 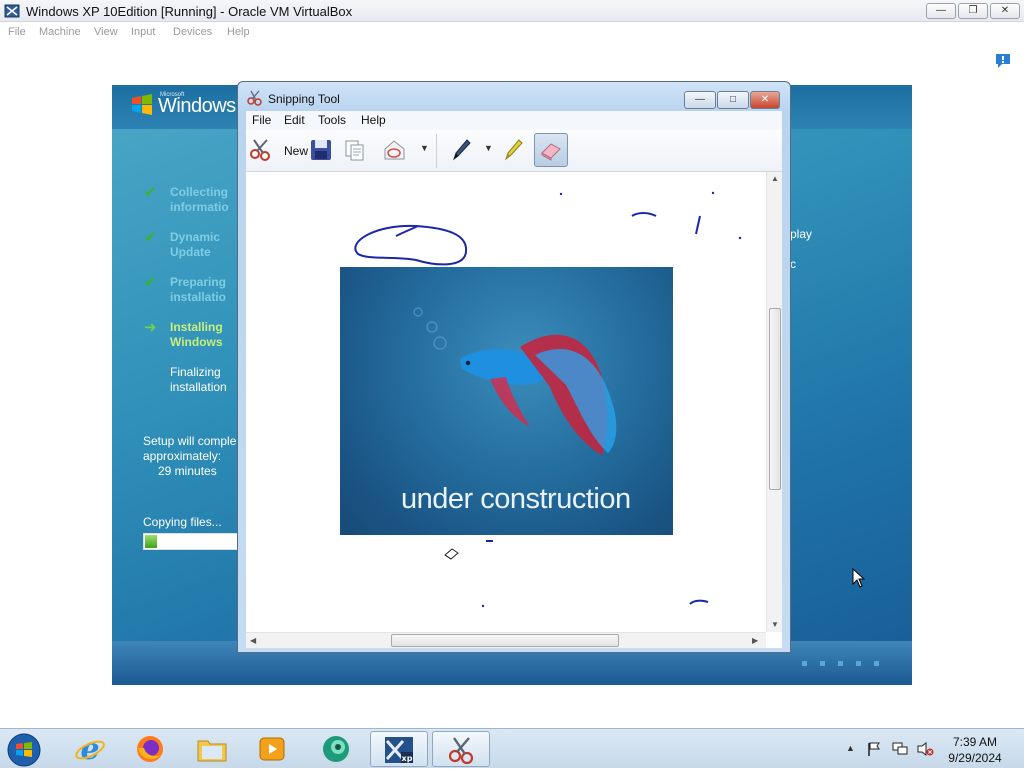 I want to click on scroll-up-arrow-icon: ▲, so click(x=775, y=178).